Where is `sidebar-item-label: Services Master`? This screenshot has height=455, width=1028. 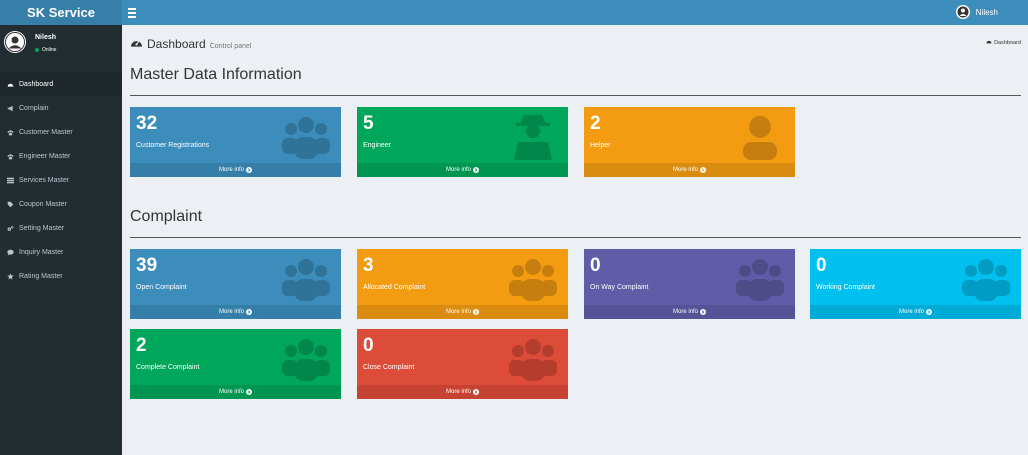
sidebar-item-label: Services Master is located at coordinates (44, 180).